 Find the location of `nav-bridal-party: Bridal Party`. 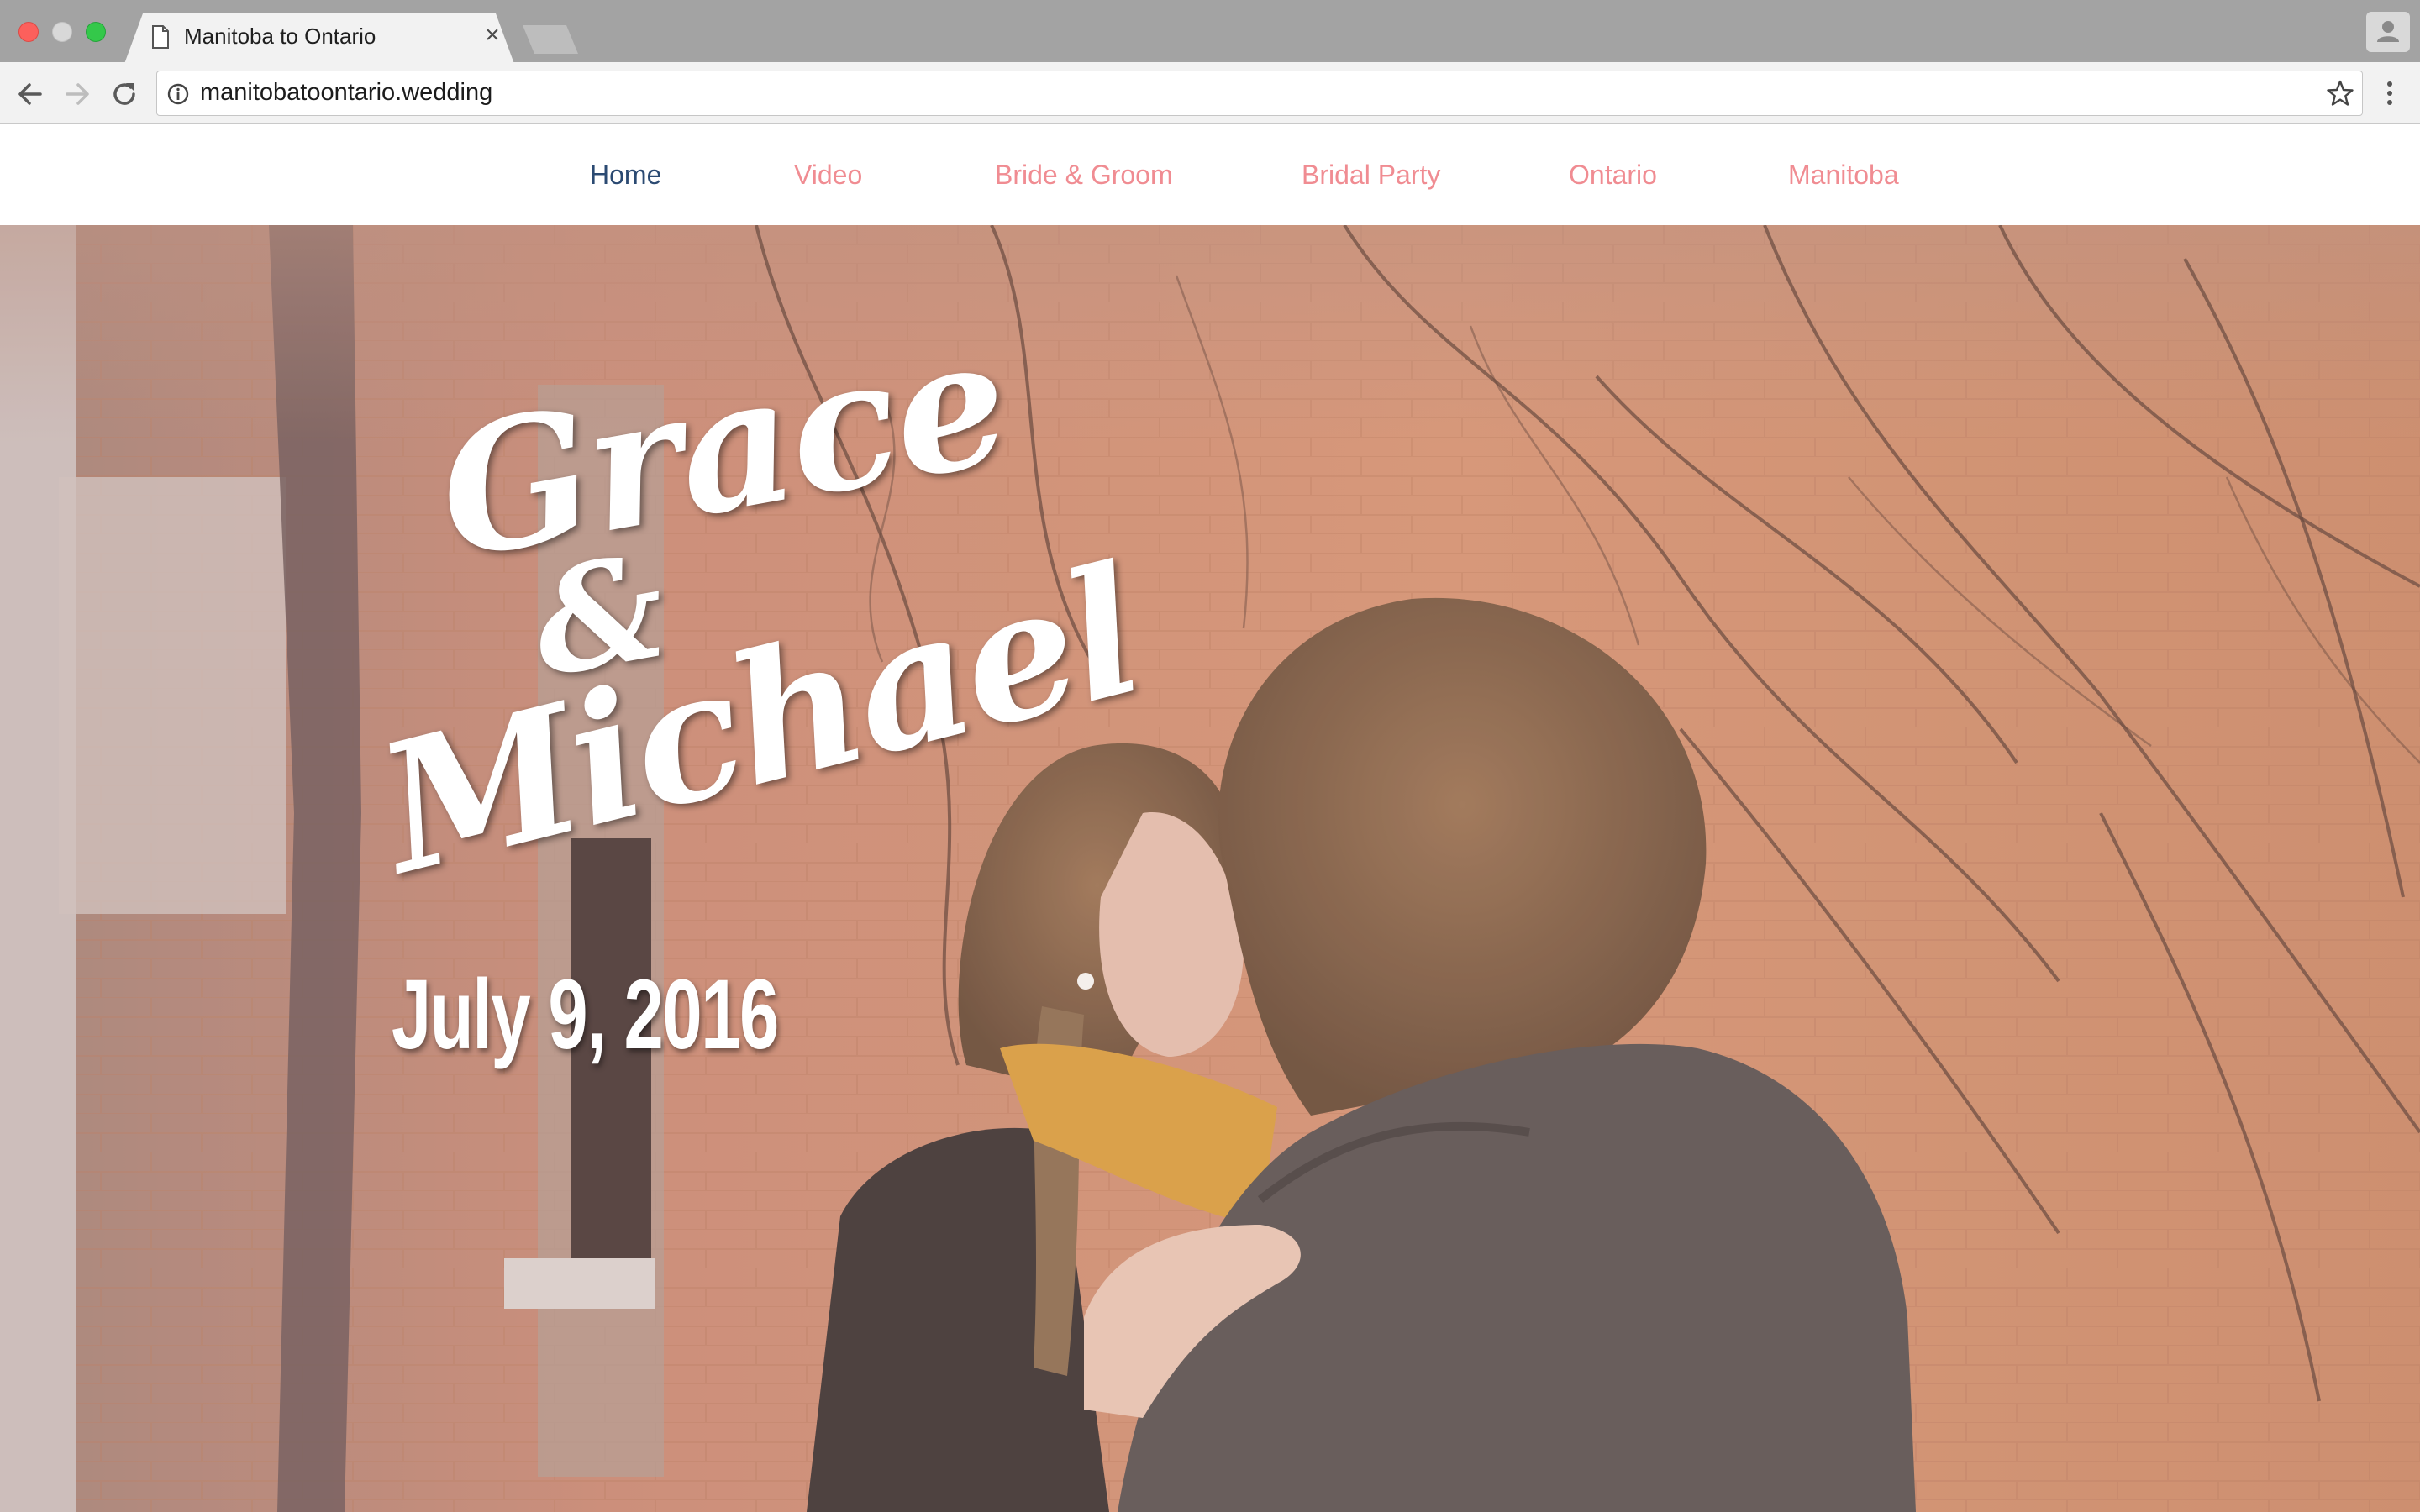

nav-bridal-party: Bridal Party is located at coordinates (1371, 175).